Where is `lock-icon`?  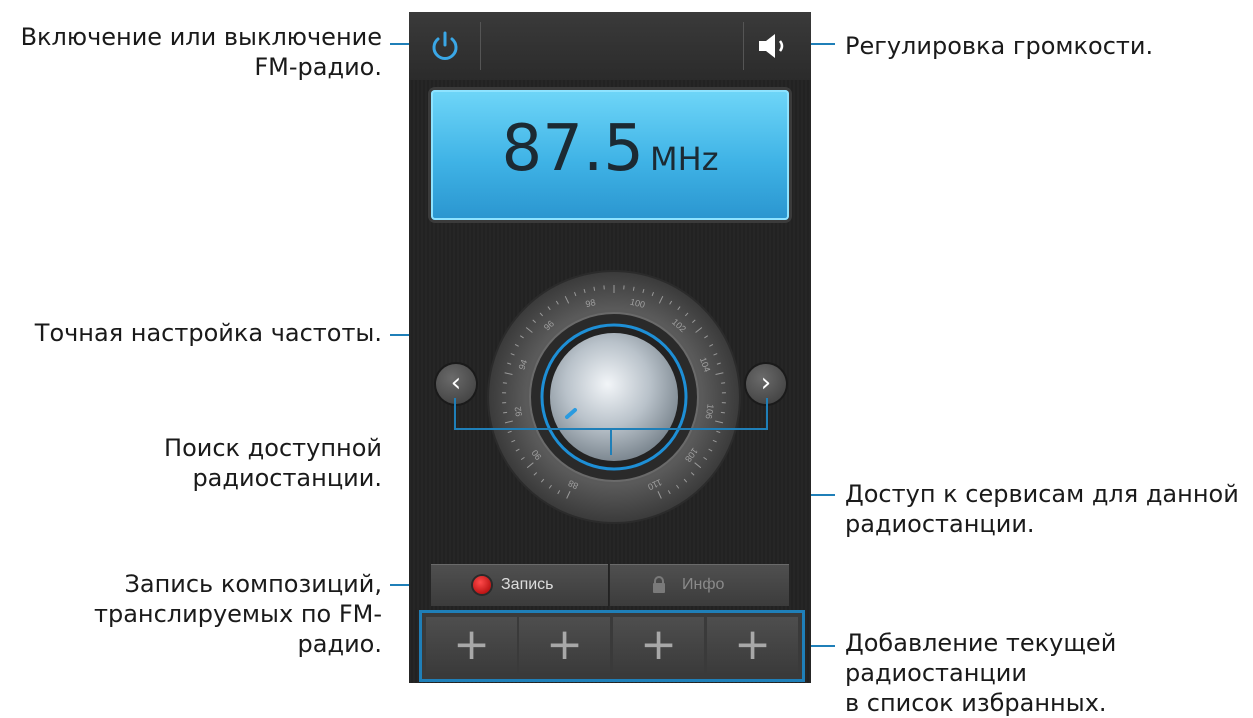 lock-icon is located at coordinates (659, 585).